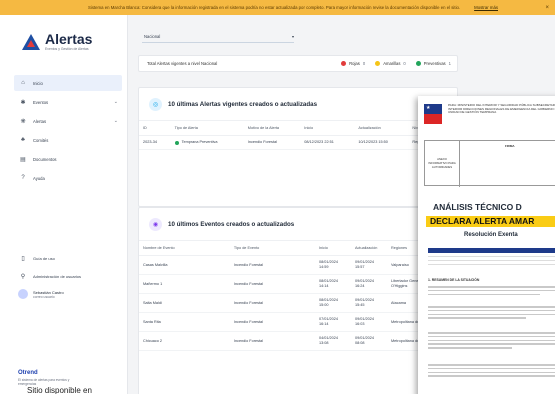 This screenshot has height=394, width=555. What do you see at coordinates (38, 83) in the screenshot?
I see `sidebar-item-label: Inicio` at bounding box center [38, 83].